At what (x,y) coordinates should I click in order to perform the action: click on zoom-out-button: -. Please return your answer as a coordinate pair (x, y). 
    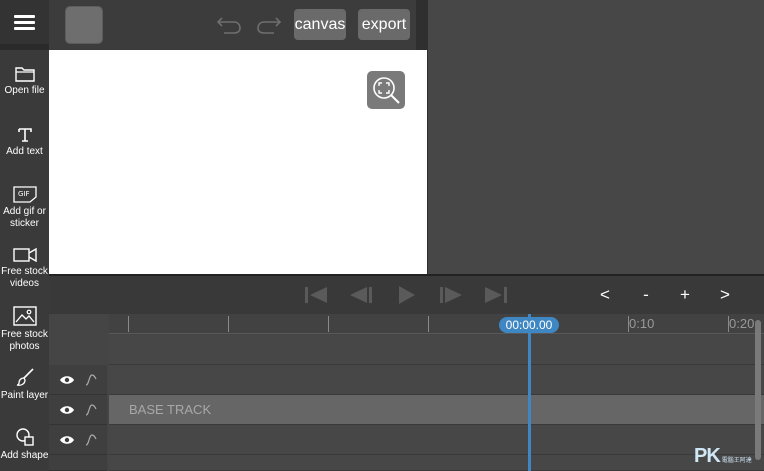
    Looking at the image, I should click on (646, 295).